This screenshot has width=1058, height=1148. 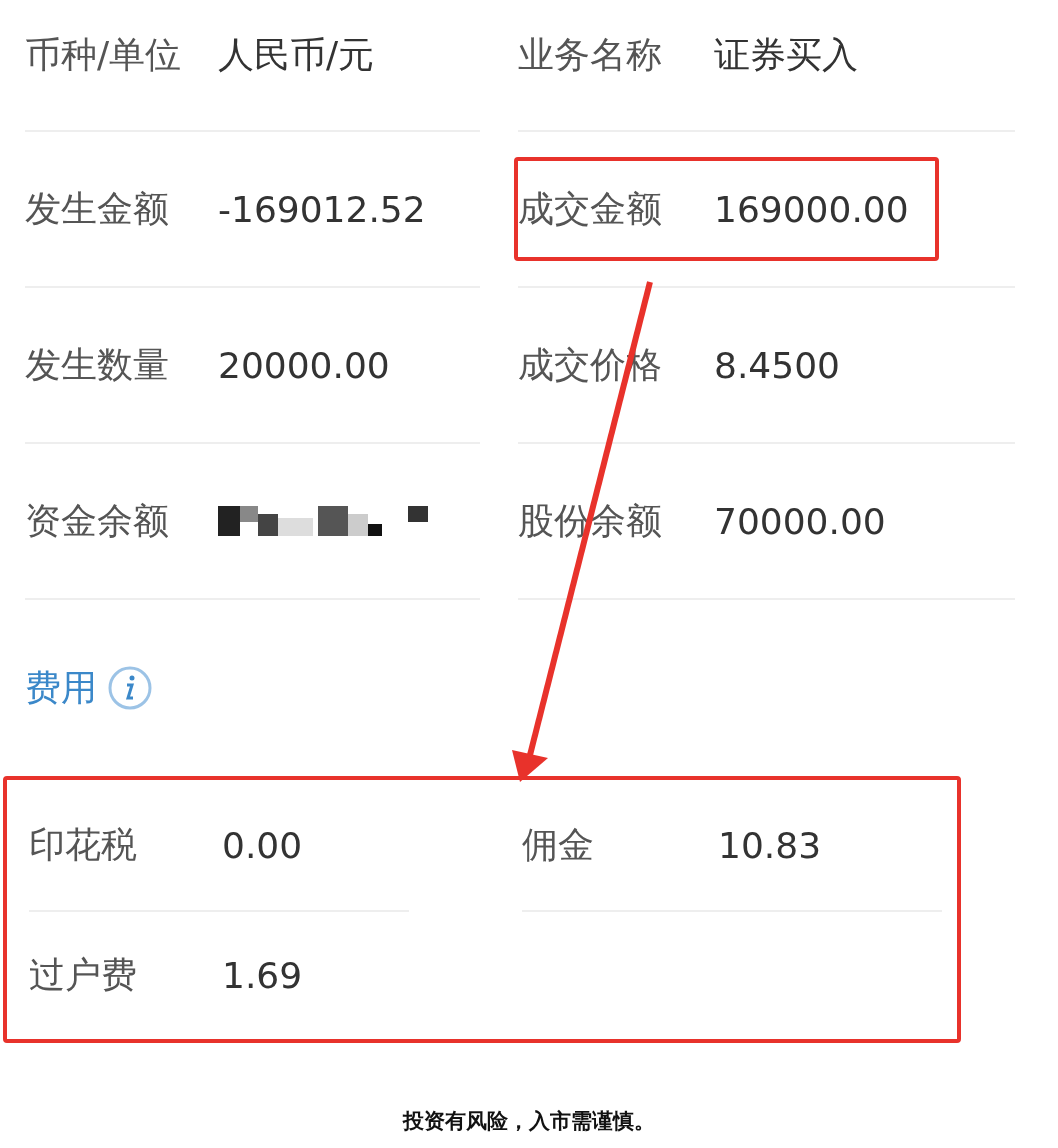 What do you see at coordinates (97, 520) in the screenshot?
I see `field-label: 资金余额` at bounding box center [97, 520].